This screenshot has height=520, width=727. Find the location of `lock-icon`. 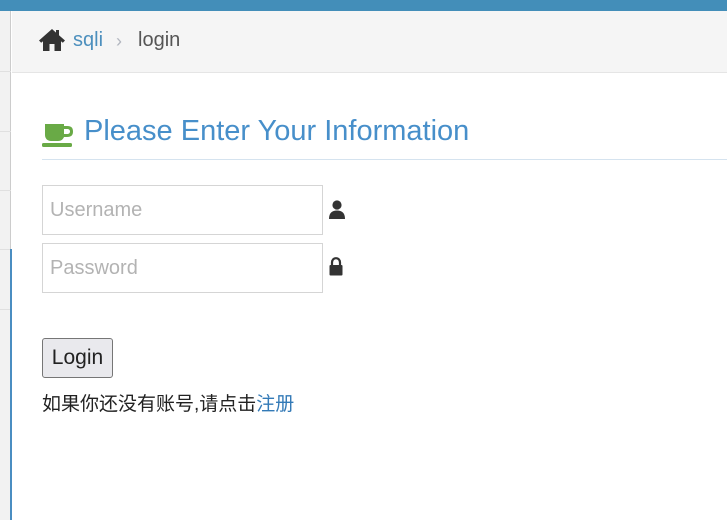

lock-icon is located at coordinates (336, 266).